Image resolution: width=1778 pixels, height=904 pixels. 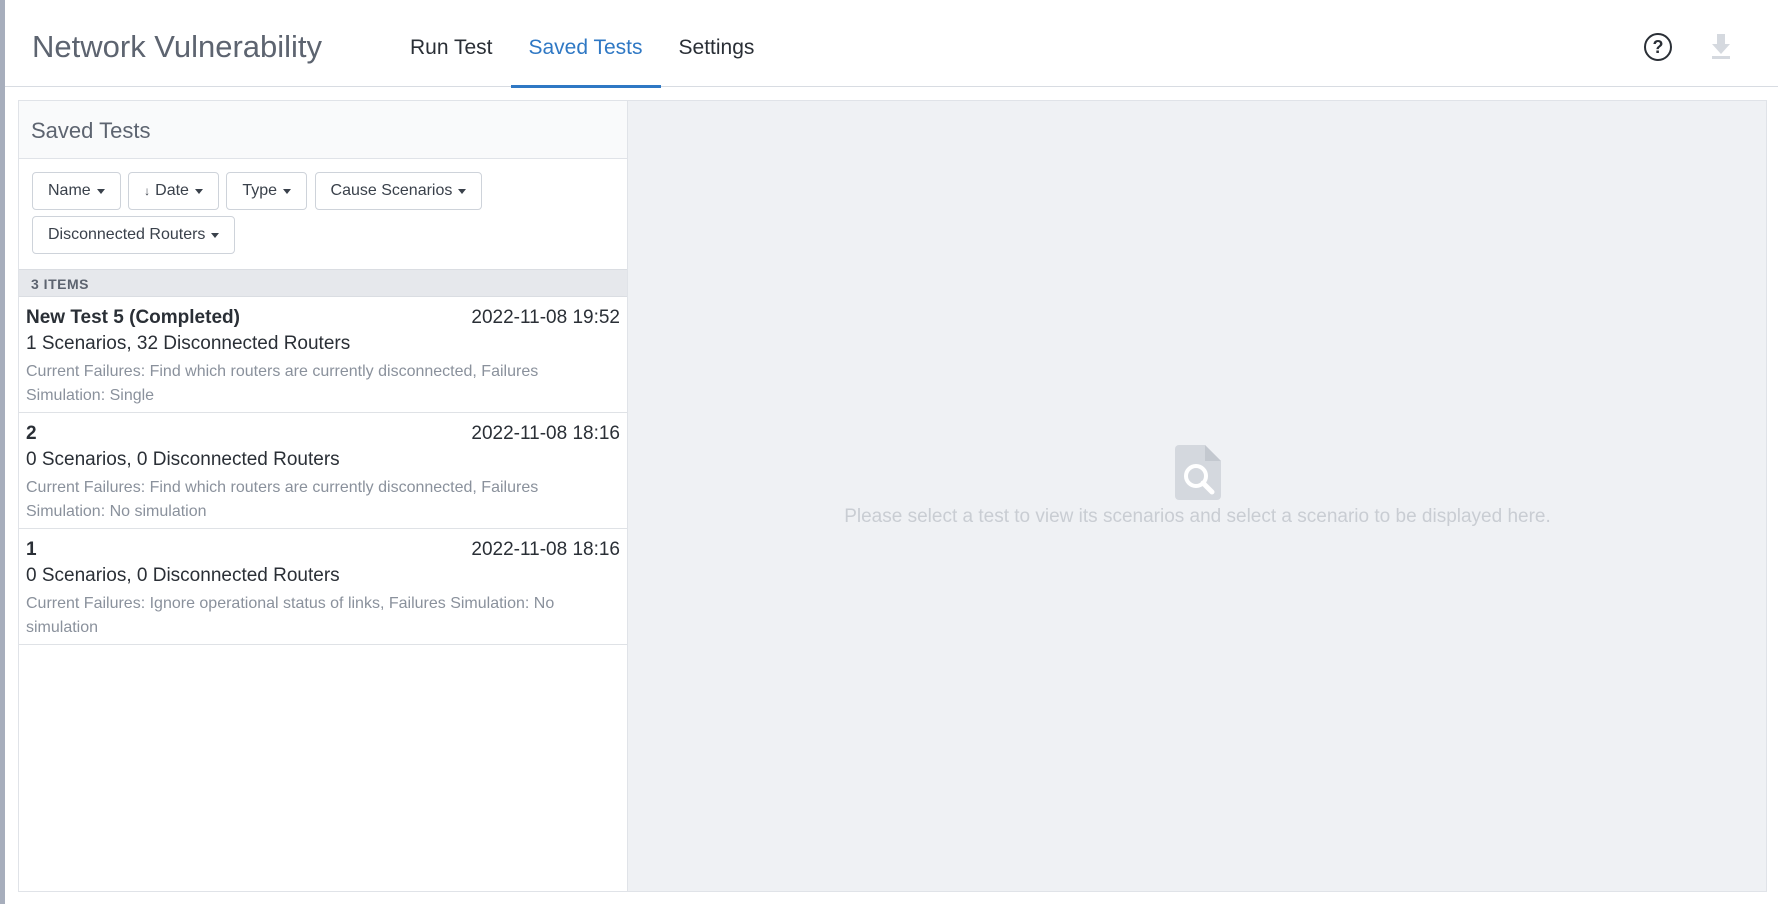 What do you see at coordinates (260, 190) in the screenshot?
I see `filter-label: Type` at bounding box center [260, 190].